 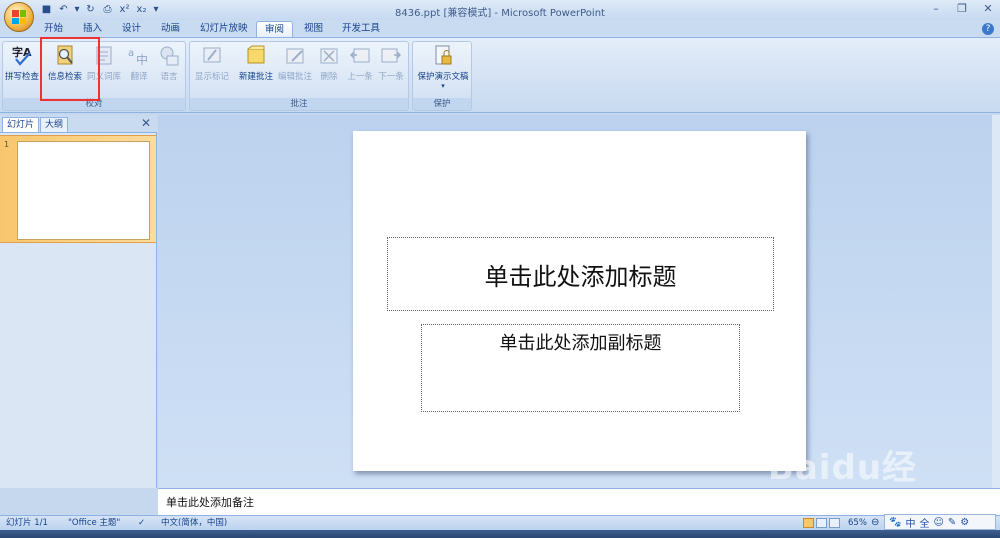 What do you see at coordinates (21, 124) in the screenshot?
I see `tab-slides: 幻灯片` at bounding box center [21, 124].